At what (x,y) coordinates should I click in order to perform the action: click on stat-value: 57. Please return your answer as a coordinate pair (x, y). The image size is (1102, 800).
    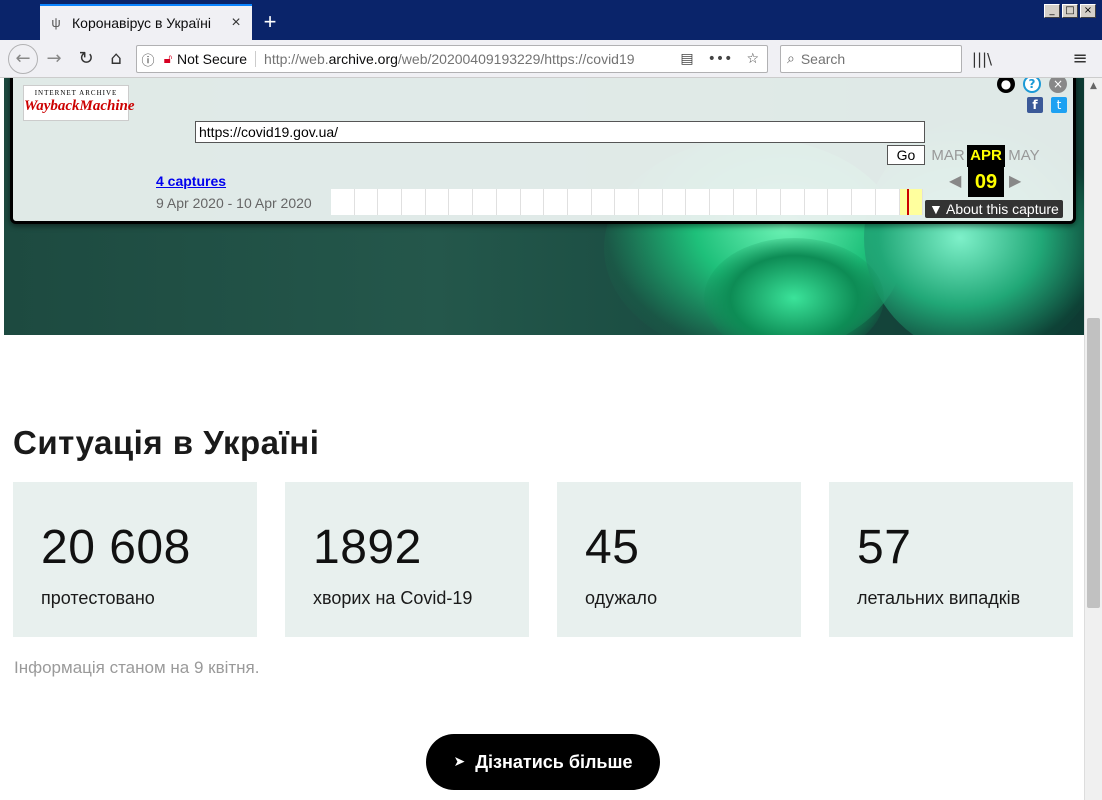
    Looking at the image, I should click on (884, 547).